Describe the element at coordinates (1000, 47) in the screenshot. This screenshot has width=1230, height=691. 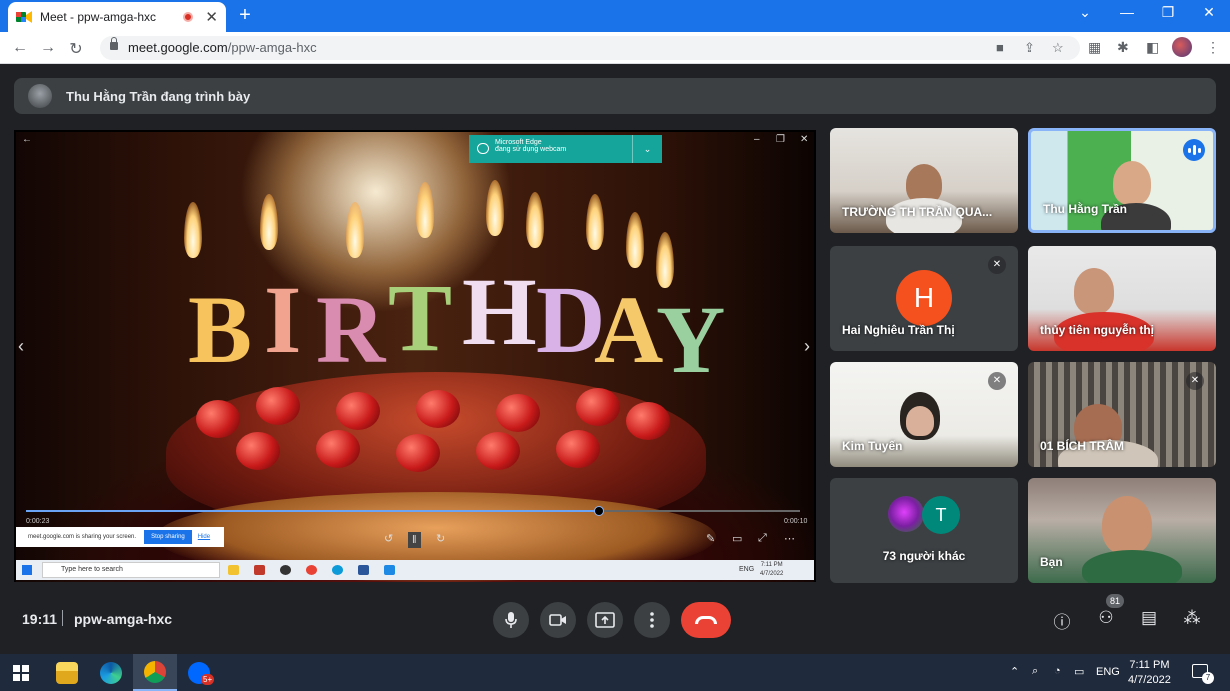
I see `camera-in-use-icon: ■` at that location.